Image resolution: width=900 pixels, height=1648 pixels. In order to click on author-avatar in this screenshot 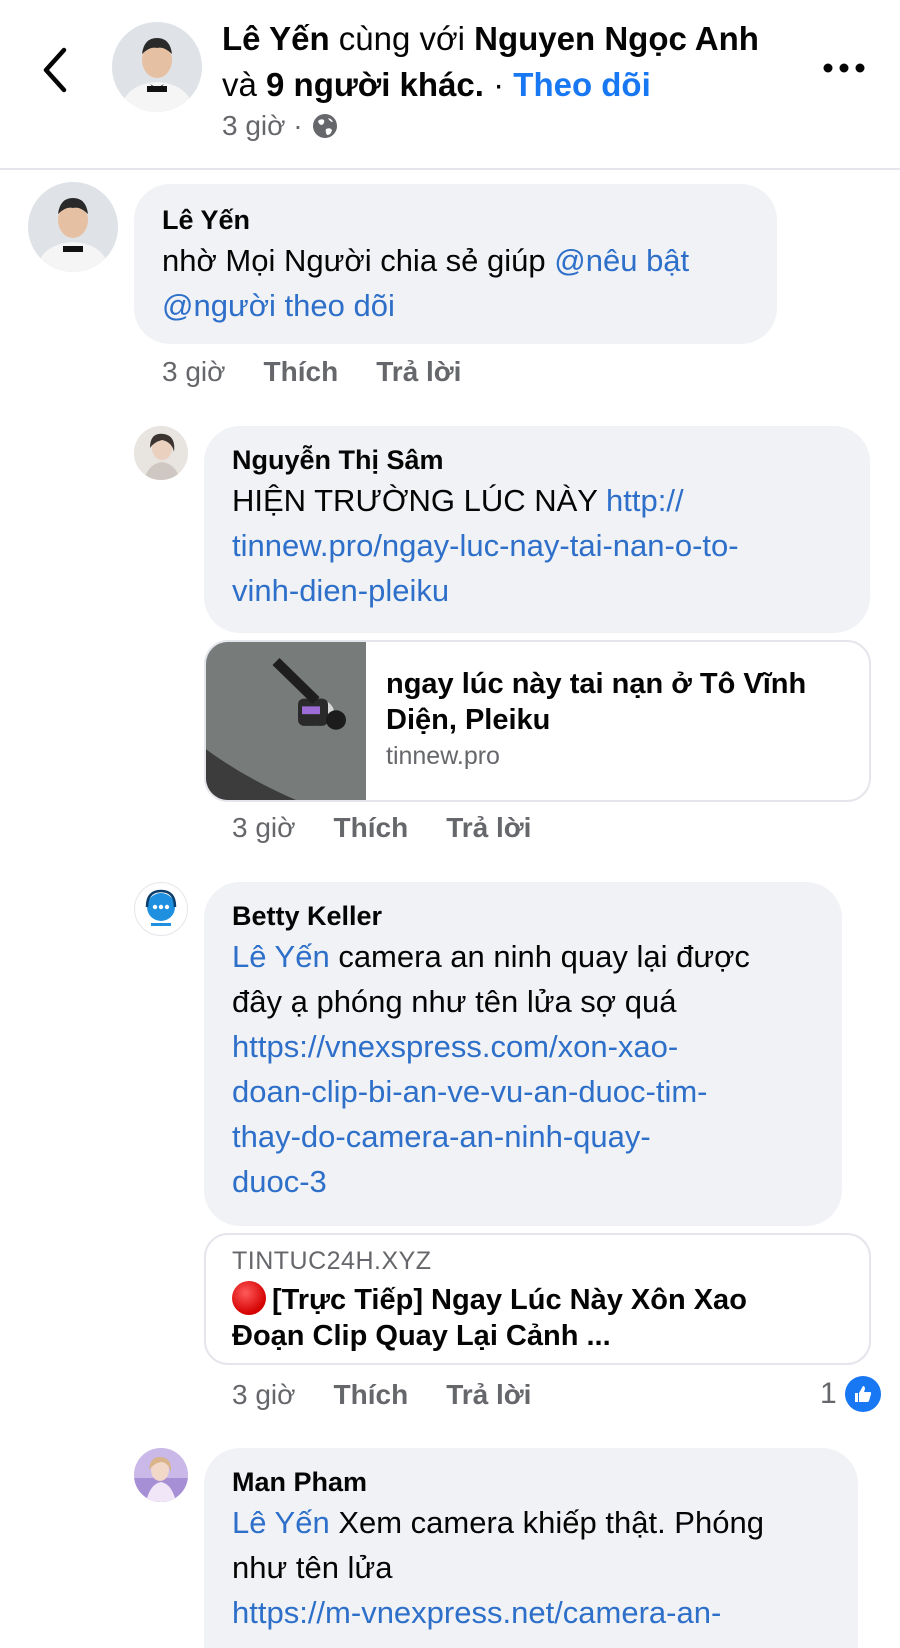, I will do `click(157, 67)`.